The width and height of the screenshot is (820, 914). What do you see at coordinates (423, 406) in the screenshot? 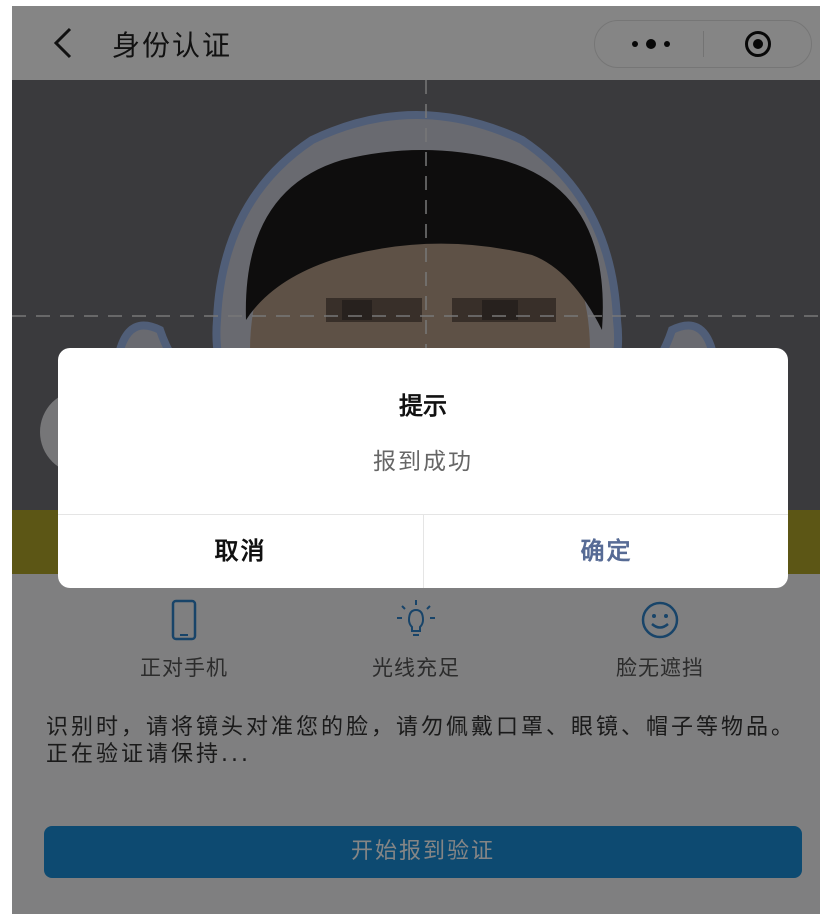
I see `dialog-title: 提示` at bounding box center [423, 406].